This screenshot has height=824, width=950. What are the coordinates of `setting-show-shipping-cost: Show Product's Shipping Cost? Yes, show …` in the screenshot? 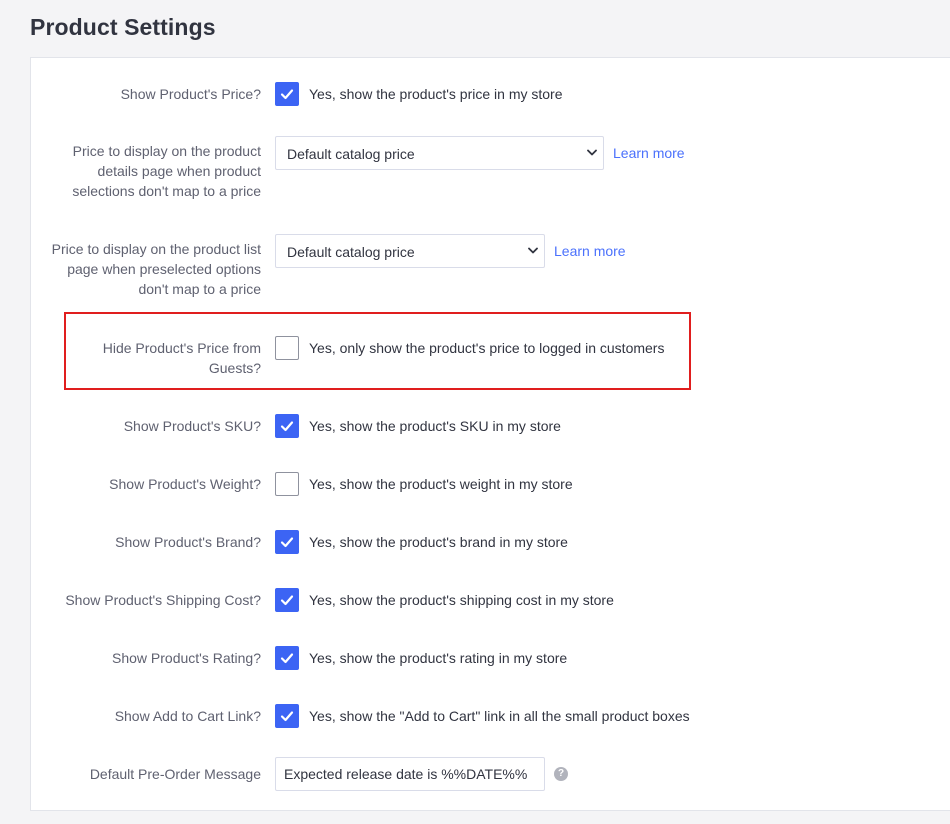 It's located at (490, 601).